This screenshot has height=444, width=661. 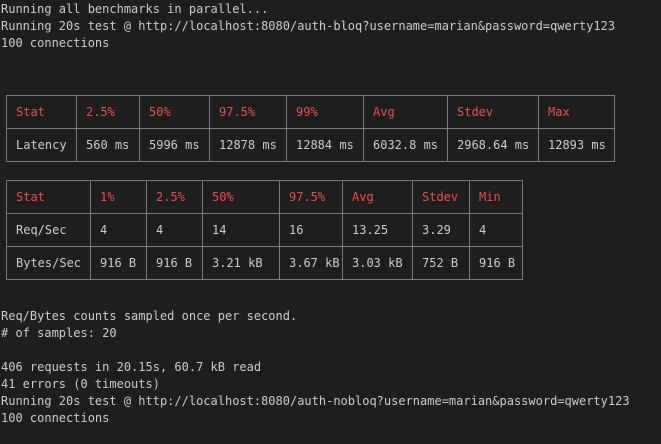 What do you see at coordinates (108, 145) in the screenshot?
I see `table-cell: 560 ms` at bounding box center [108, 145].